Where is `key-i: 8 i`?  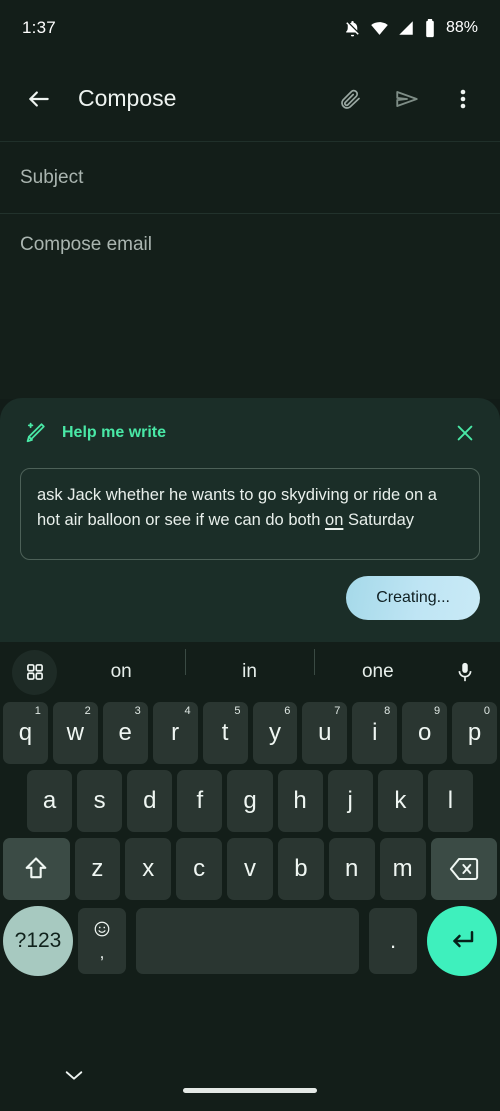
key-i: 8 i is located at coordinates (375, 733).